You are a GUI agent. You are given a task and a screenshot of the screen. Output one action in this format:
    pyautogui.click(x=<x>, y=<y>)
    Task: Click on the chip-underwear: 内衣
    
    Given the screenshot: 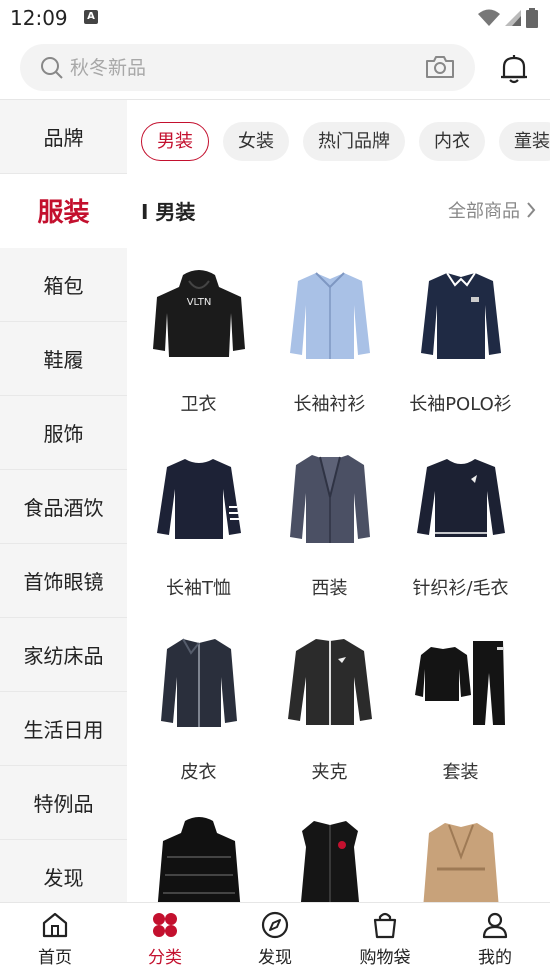 What is the action you would take?
    pyautogui.click(x=452, y=141)
    